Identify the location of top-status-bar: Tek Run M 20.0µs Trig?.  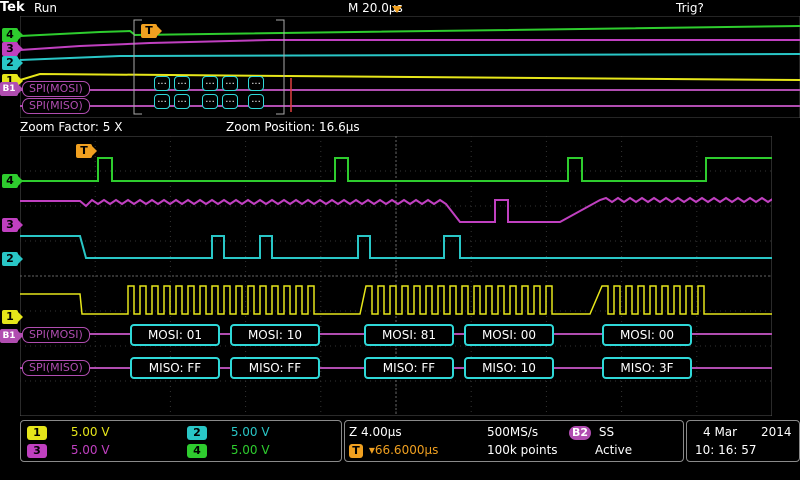
(400, 8).